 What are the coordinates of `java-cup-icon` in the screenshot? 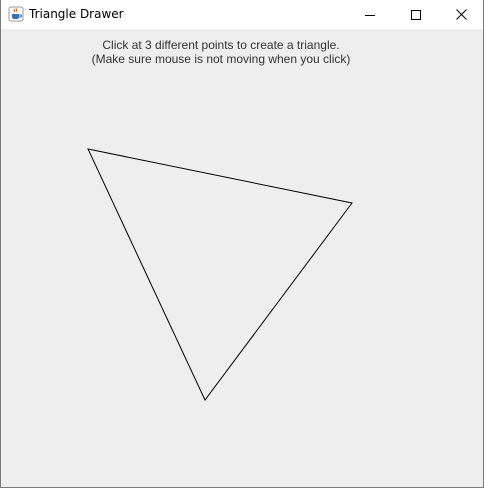 It's located at (16, 14).